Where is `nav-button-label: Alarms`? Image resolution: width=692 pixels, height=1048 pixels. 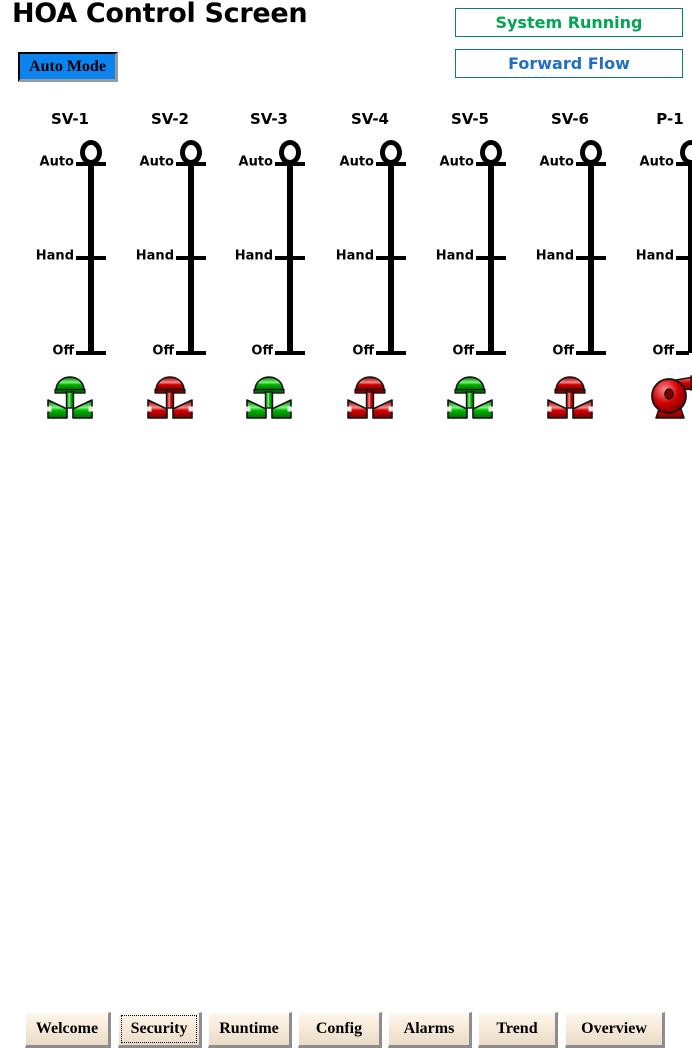
nav-button-label: Alarms is located at coordinates (429, 1028).